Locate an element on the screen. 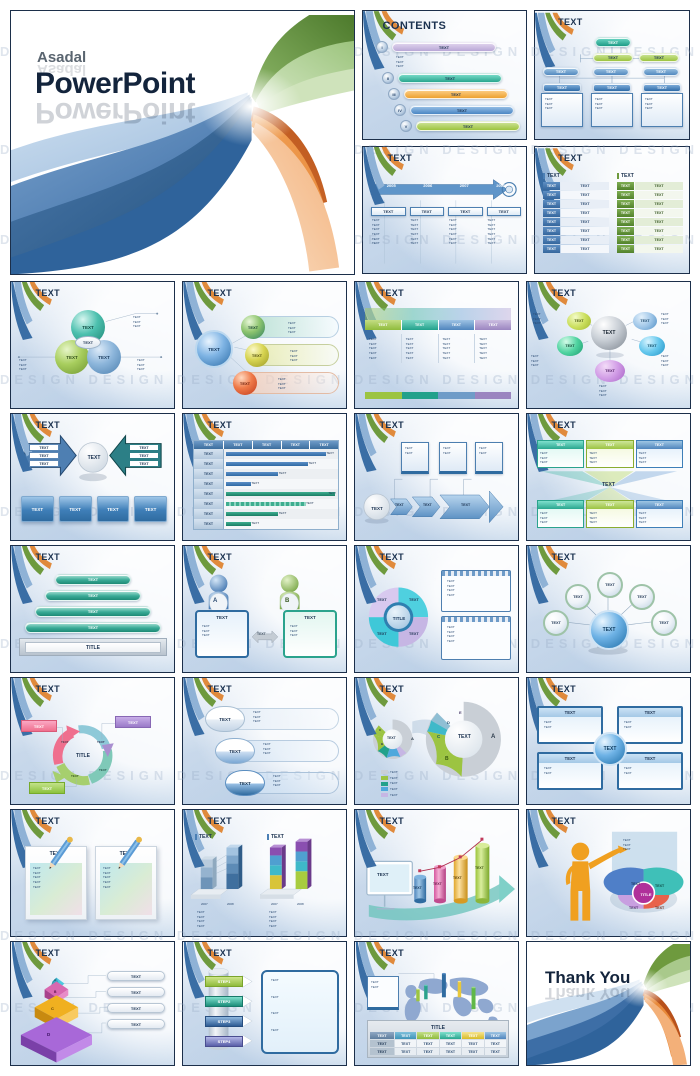 The width and height of the screenshot is (700, 1076). compare-card-a: TEXT TEXT TEXT TEXT is located at coordinates (222, 634).